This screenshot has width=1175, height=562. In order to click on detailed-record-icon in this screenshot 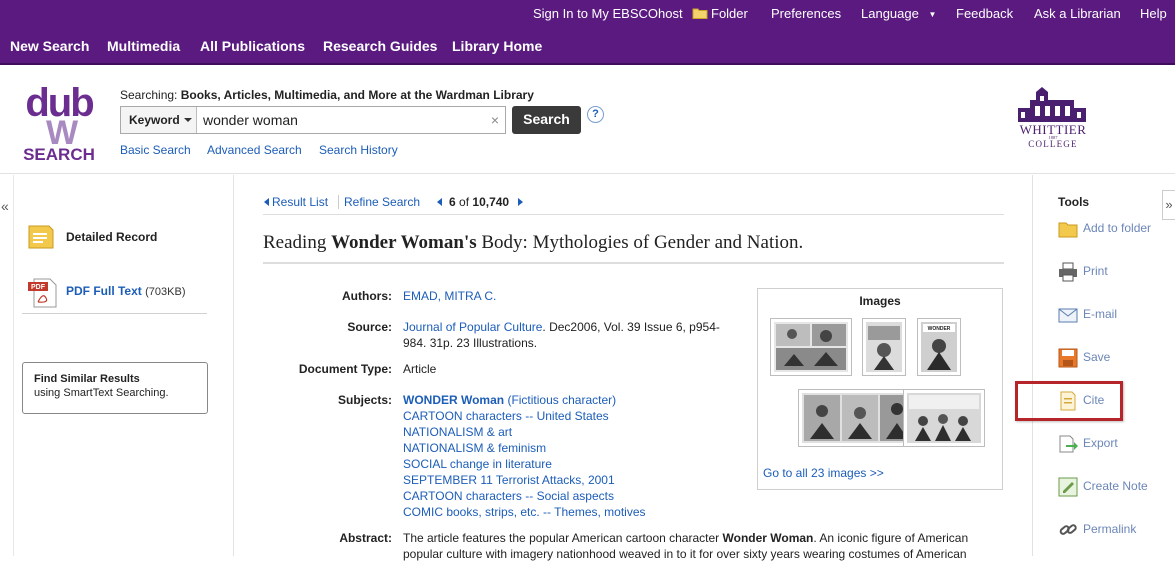, I will do `click(41, 237)`.